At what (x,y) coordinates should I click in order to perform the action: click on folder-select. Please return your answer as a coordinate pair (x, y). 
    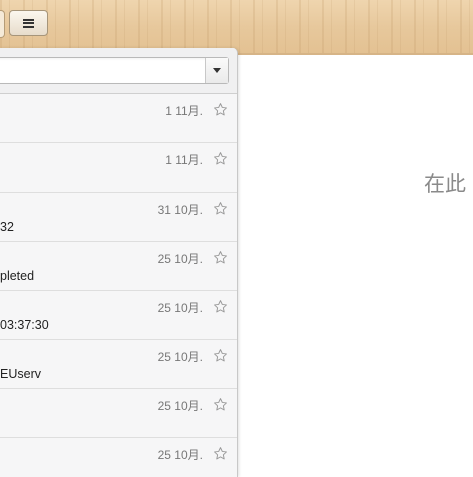
    Looking at the image, I should click on (114, 70).